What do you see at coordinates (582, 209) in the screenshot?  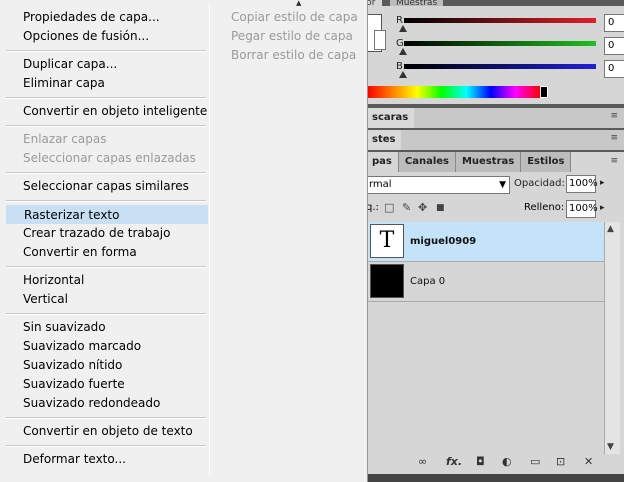 I see `fill-input: 100%` at bounding box center [582, 209].